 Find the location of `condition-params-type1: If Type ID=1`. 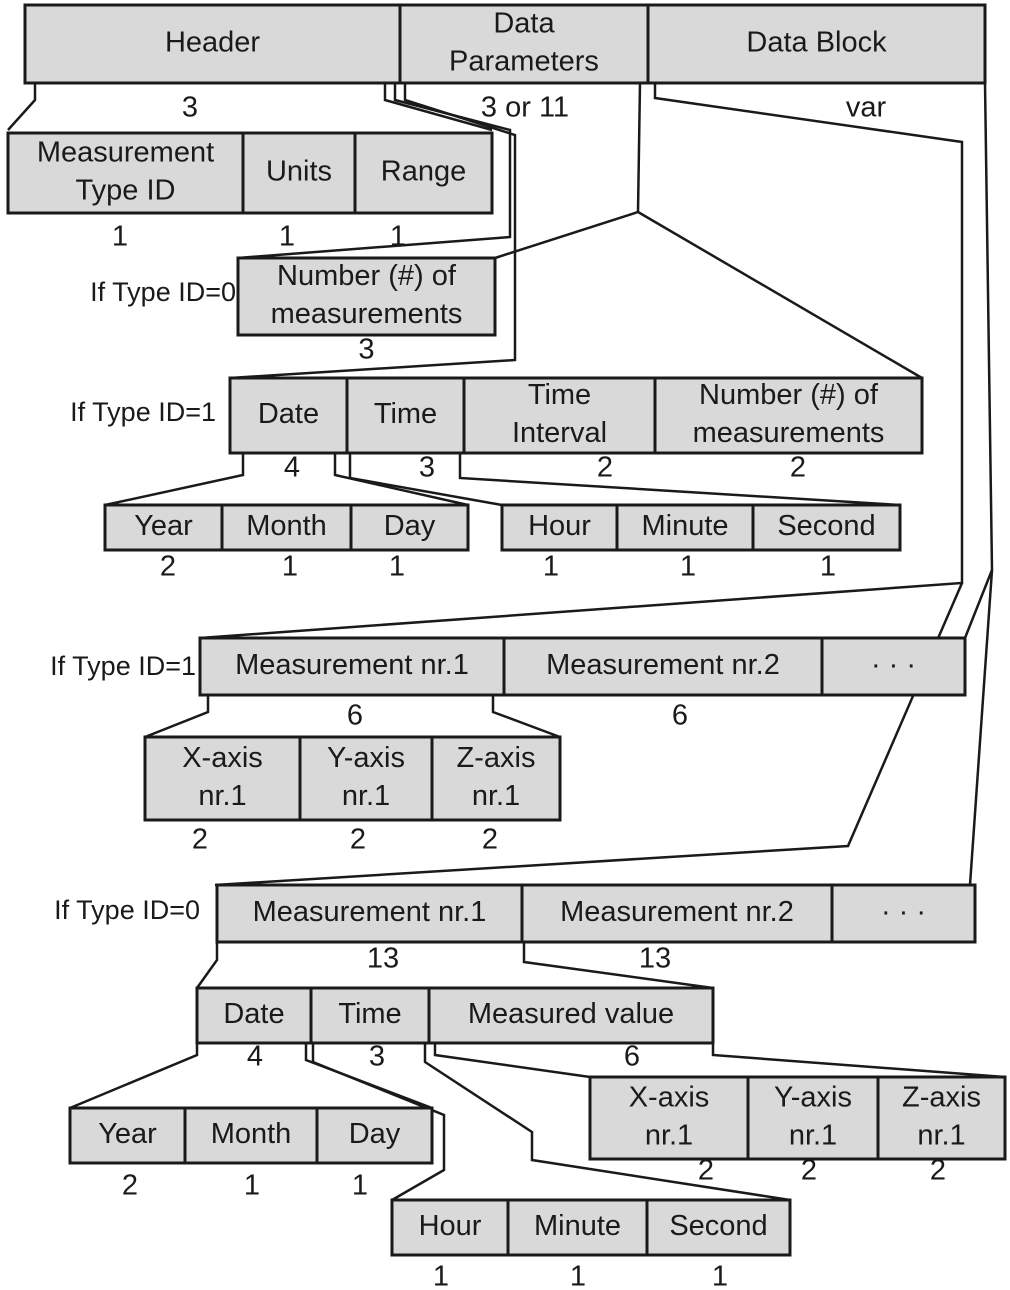

condition-params-type1: If Type ID=1 is located at coordinates (143, 412).